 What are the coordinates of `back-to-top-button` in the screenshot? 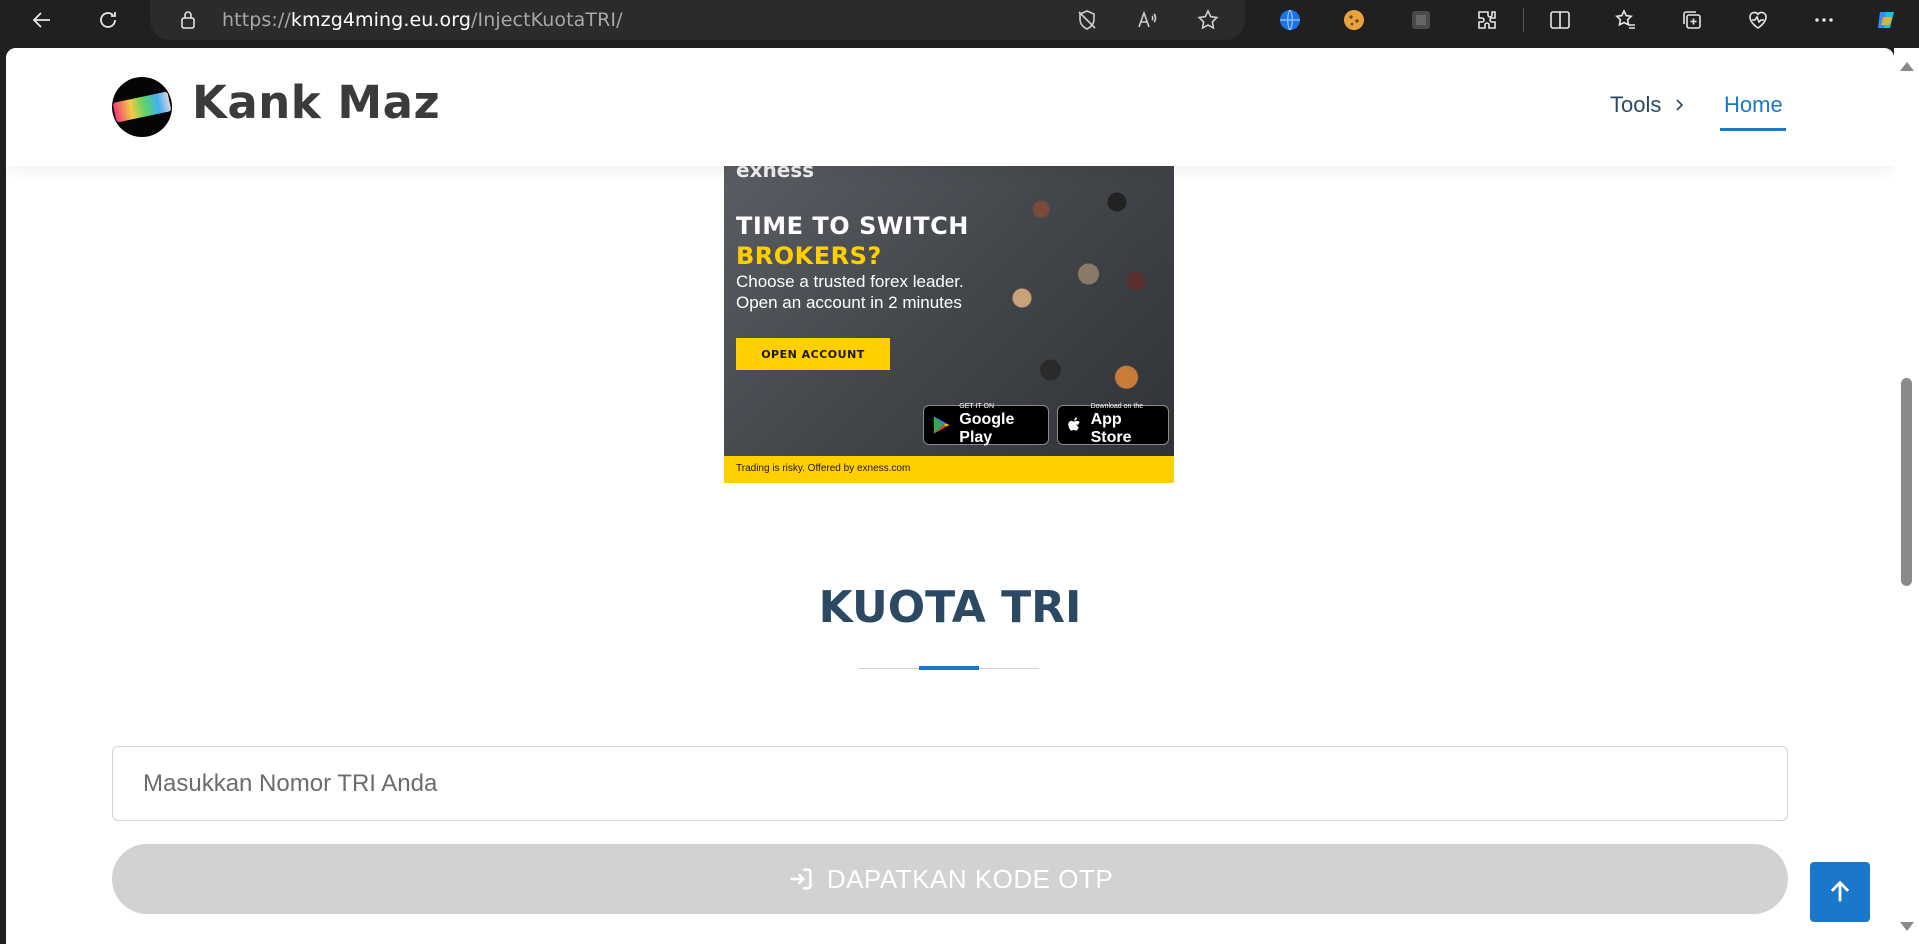 It's located at (1840, 892).